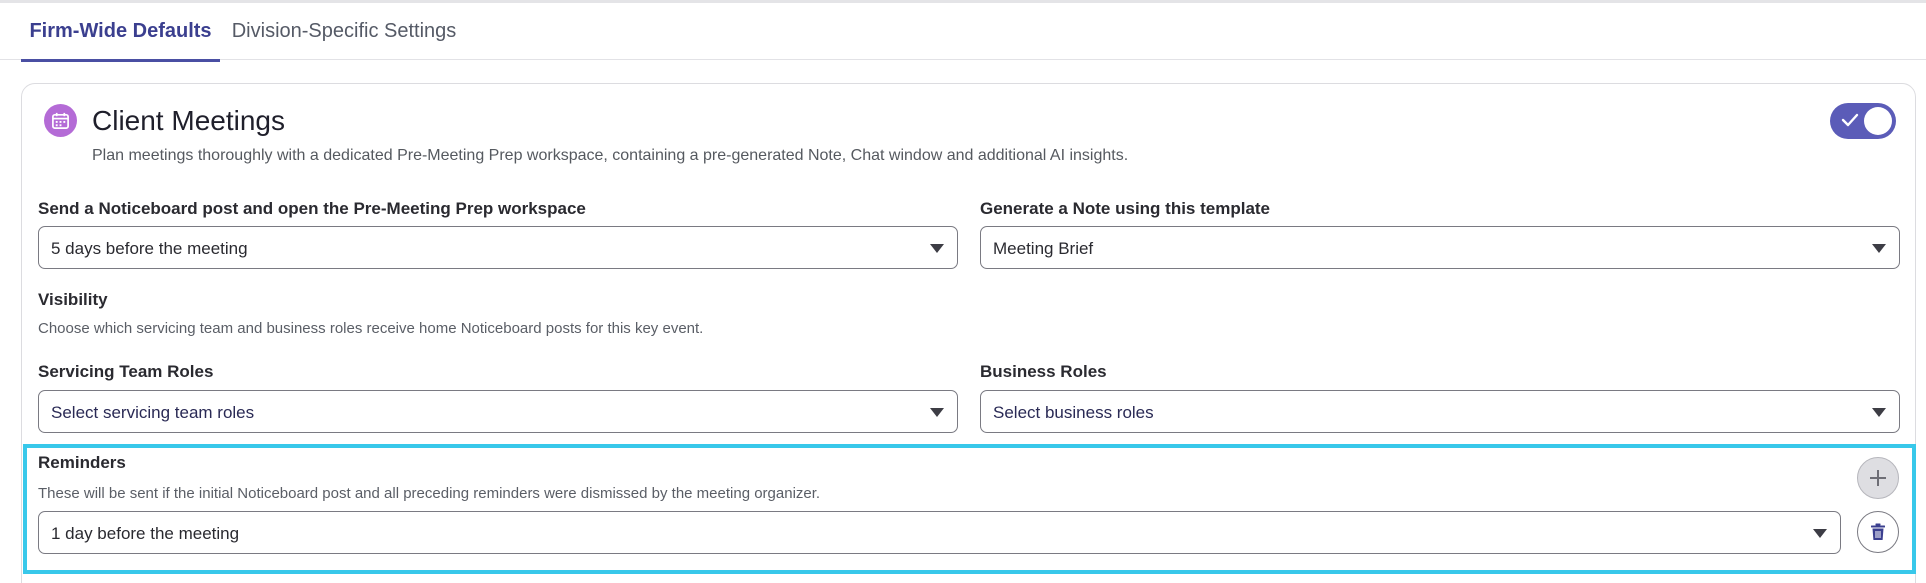 The image size is (1926, 583). Describe the element at coordinates (82, 462) in the screenshot. I see `reminders-heading: Reminders` at that location.